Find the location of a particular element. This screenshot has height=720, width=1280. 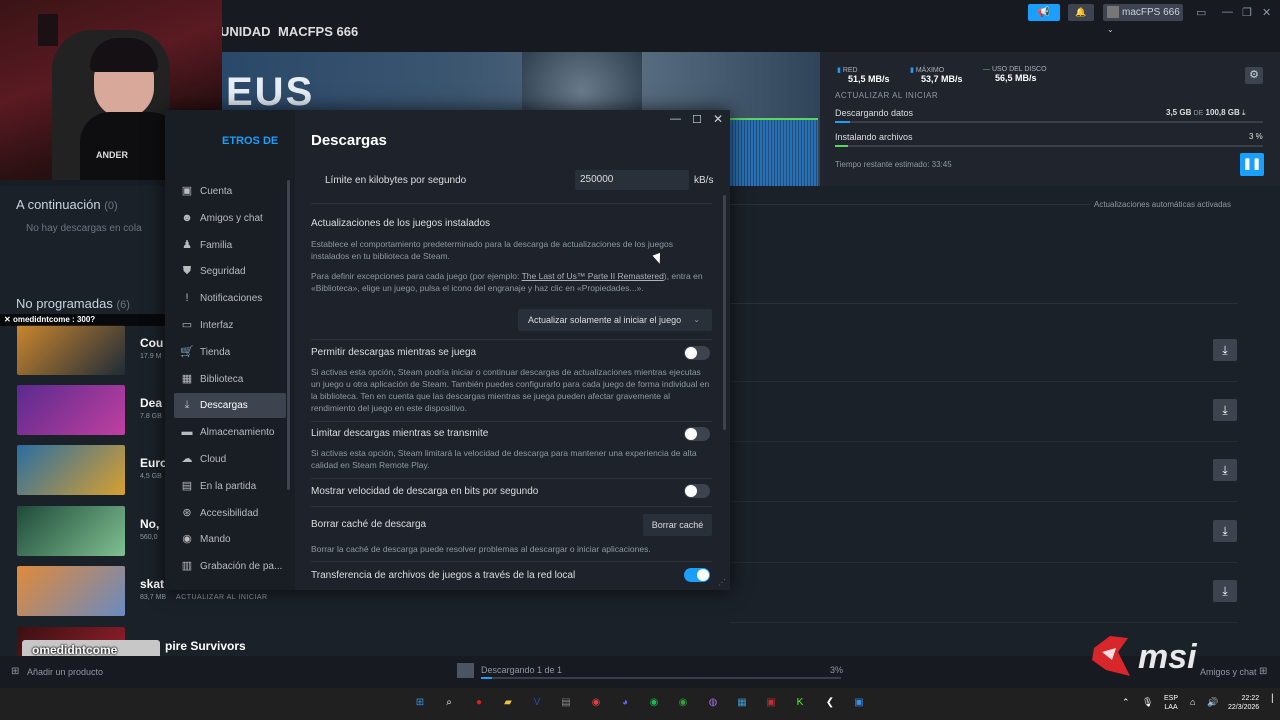

sidebar-item-label: En la partida is located at coordinates (228, 486).